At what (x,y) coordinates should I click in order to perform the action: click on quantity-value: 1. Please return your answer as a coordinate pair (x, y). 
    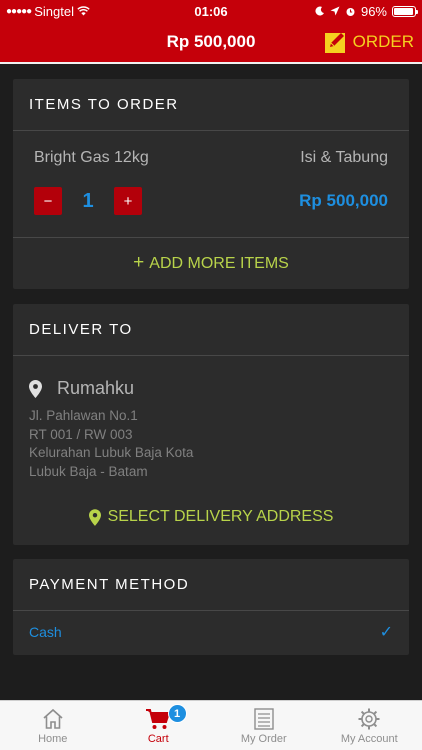
    Looking at the image, I should click on (88, 200).